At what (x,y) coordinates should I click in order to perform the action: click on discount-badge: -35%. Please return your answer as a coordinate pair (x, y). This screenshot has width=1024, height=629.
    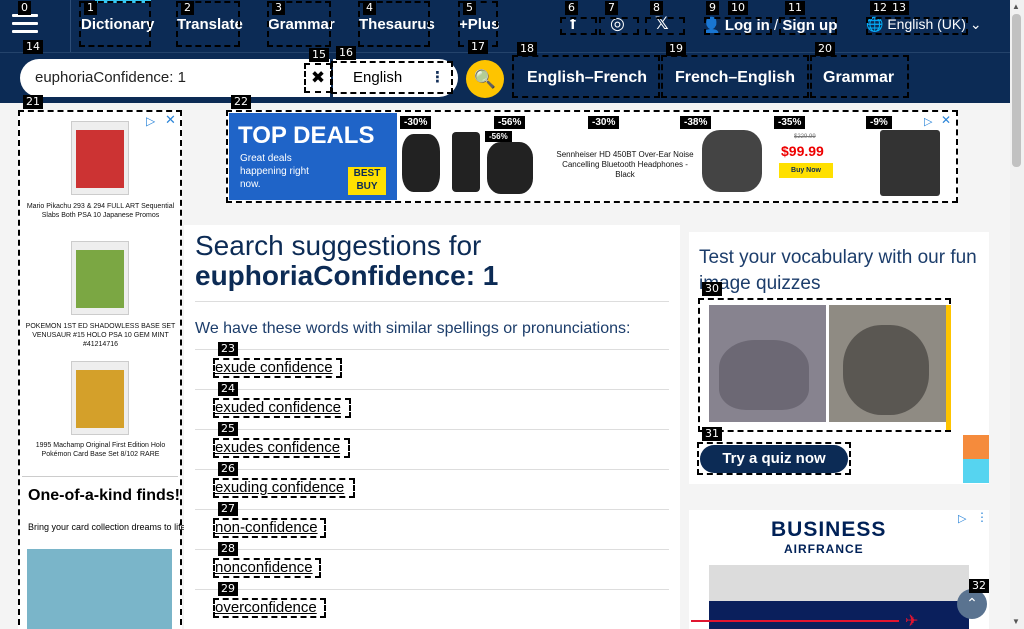
    Looking at the image, I should click on (790, 122).